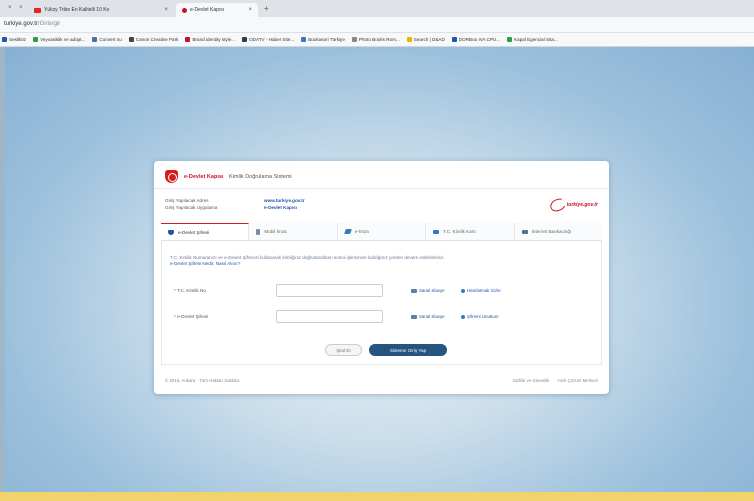  What do you see at coordinates (284, 204) in the screenshot?
I see `app-info-values: www.turkiye.gov.tr e-Devlet Kapısı` at bounding box center [284, 204].